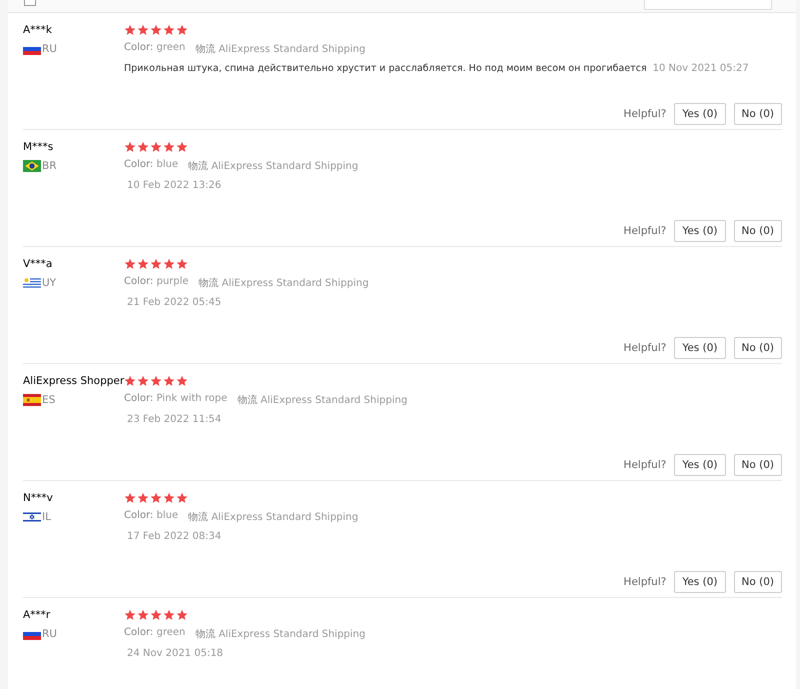 The width and height of the screenshot is (800, 689). I want to click on reviewer-name: V***a, so click(38, 264).